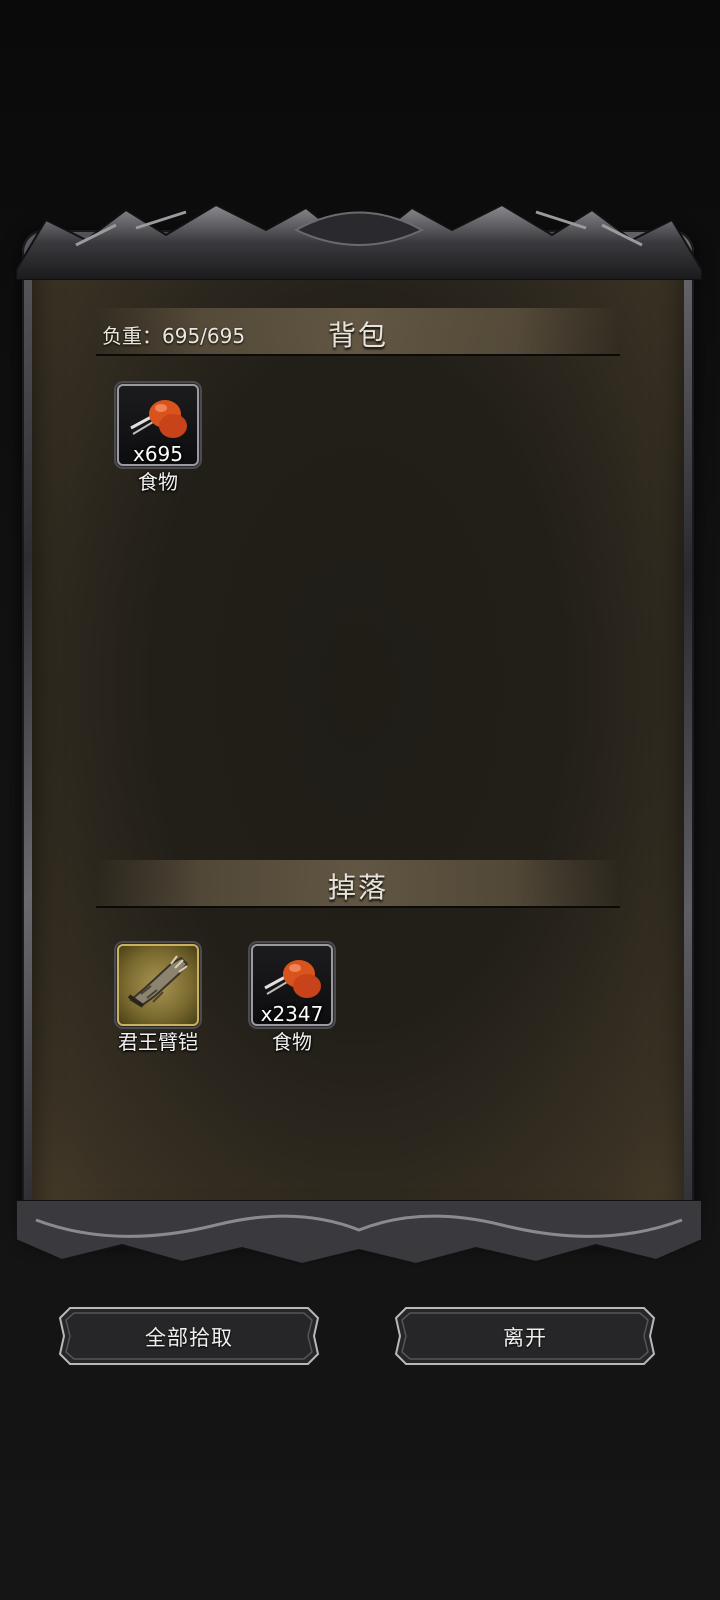 Image resolution: width=720 pixels, height=1600 pixels. What do you see at coordinates (359, 241) in the screenshot?
I see `frame-crest-ornament` at bounding box center [359, 241].